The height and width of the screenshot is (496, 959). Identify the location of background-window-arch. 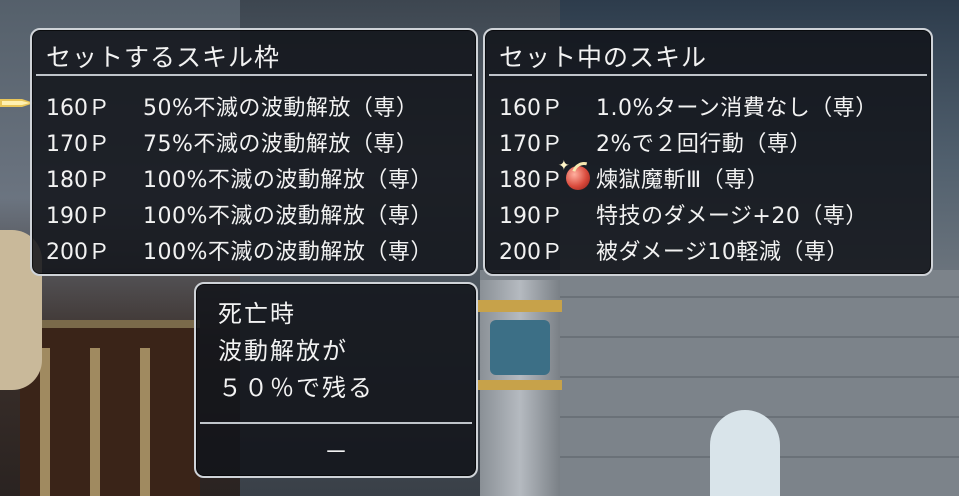
(745, 453).